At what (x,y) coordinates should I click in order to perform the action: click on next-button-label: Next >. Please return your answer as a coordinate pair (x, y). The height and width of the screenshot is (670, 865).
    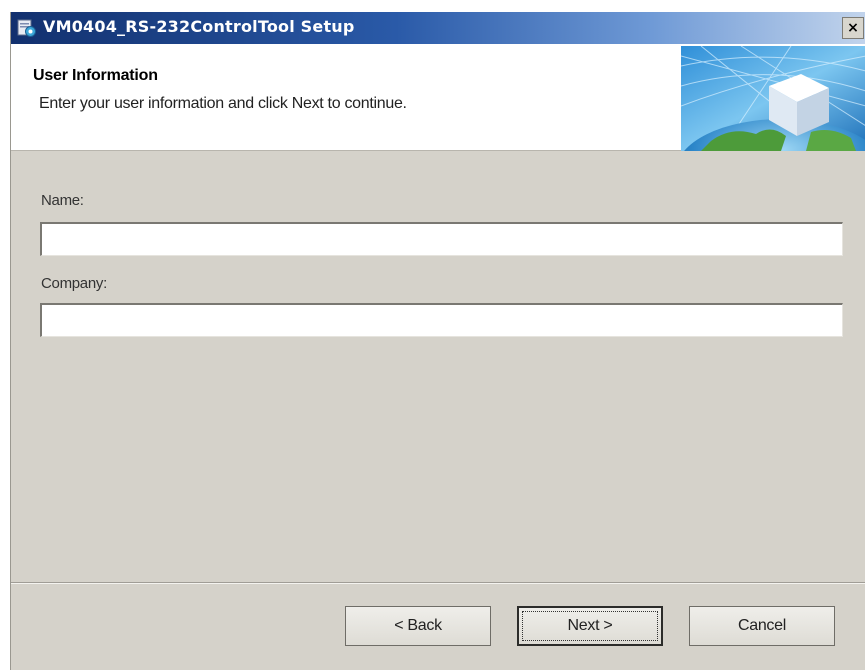
    Looking at the image, I should click on (590, 625).